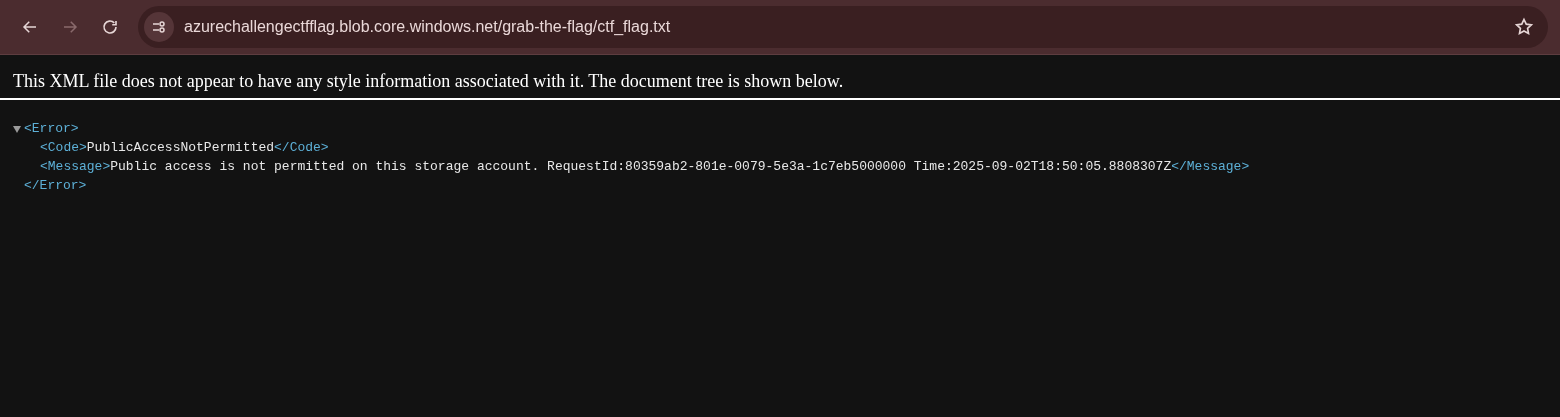  What do you see at coordinates (70, 27) in the screenshot?
I see `forward-icon` at bounding box center [70, 27].